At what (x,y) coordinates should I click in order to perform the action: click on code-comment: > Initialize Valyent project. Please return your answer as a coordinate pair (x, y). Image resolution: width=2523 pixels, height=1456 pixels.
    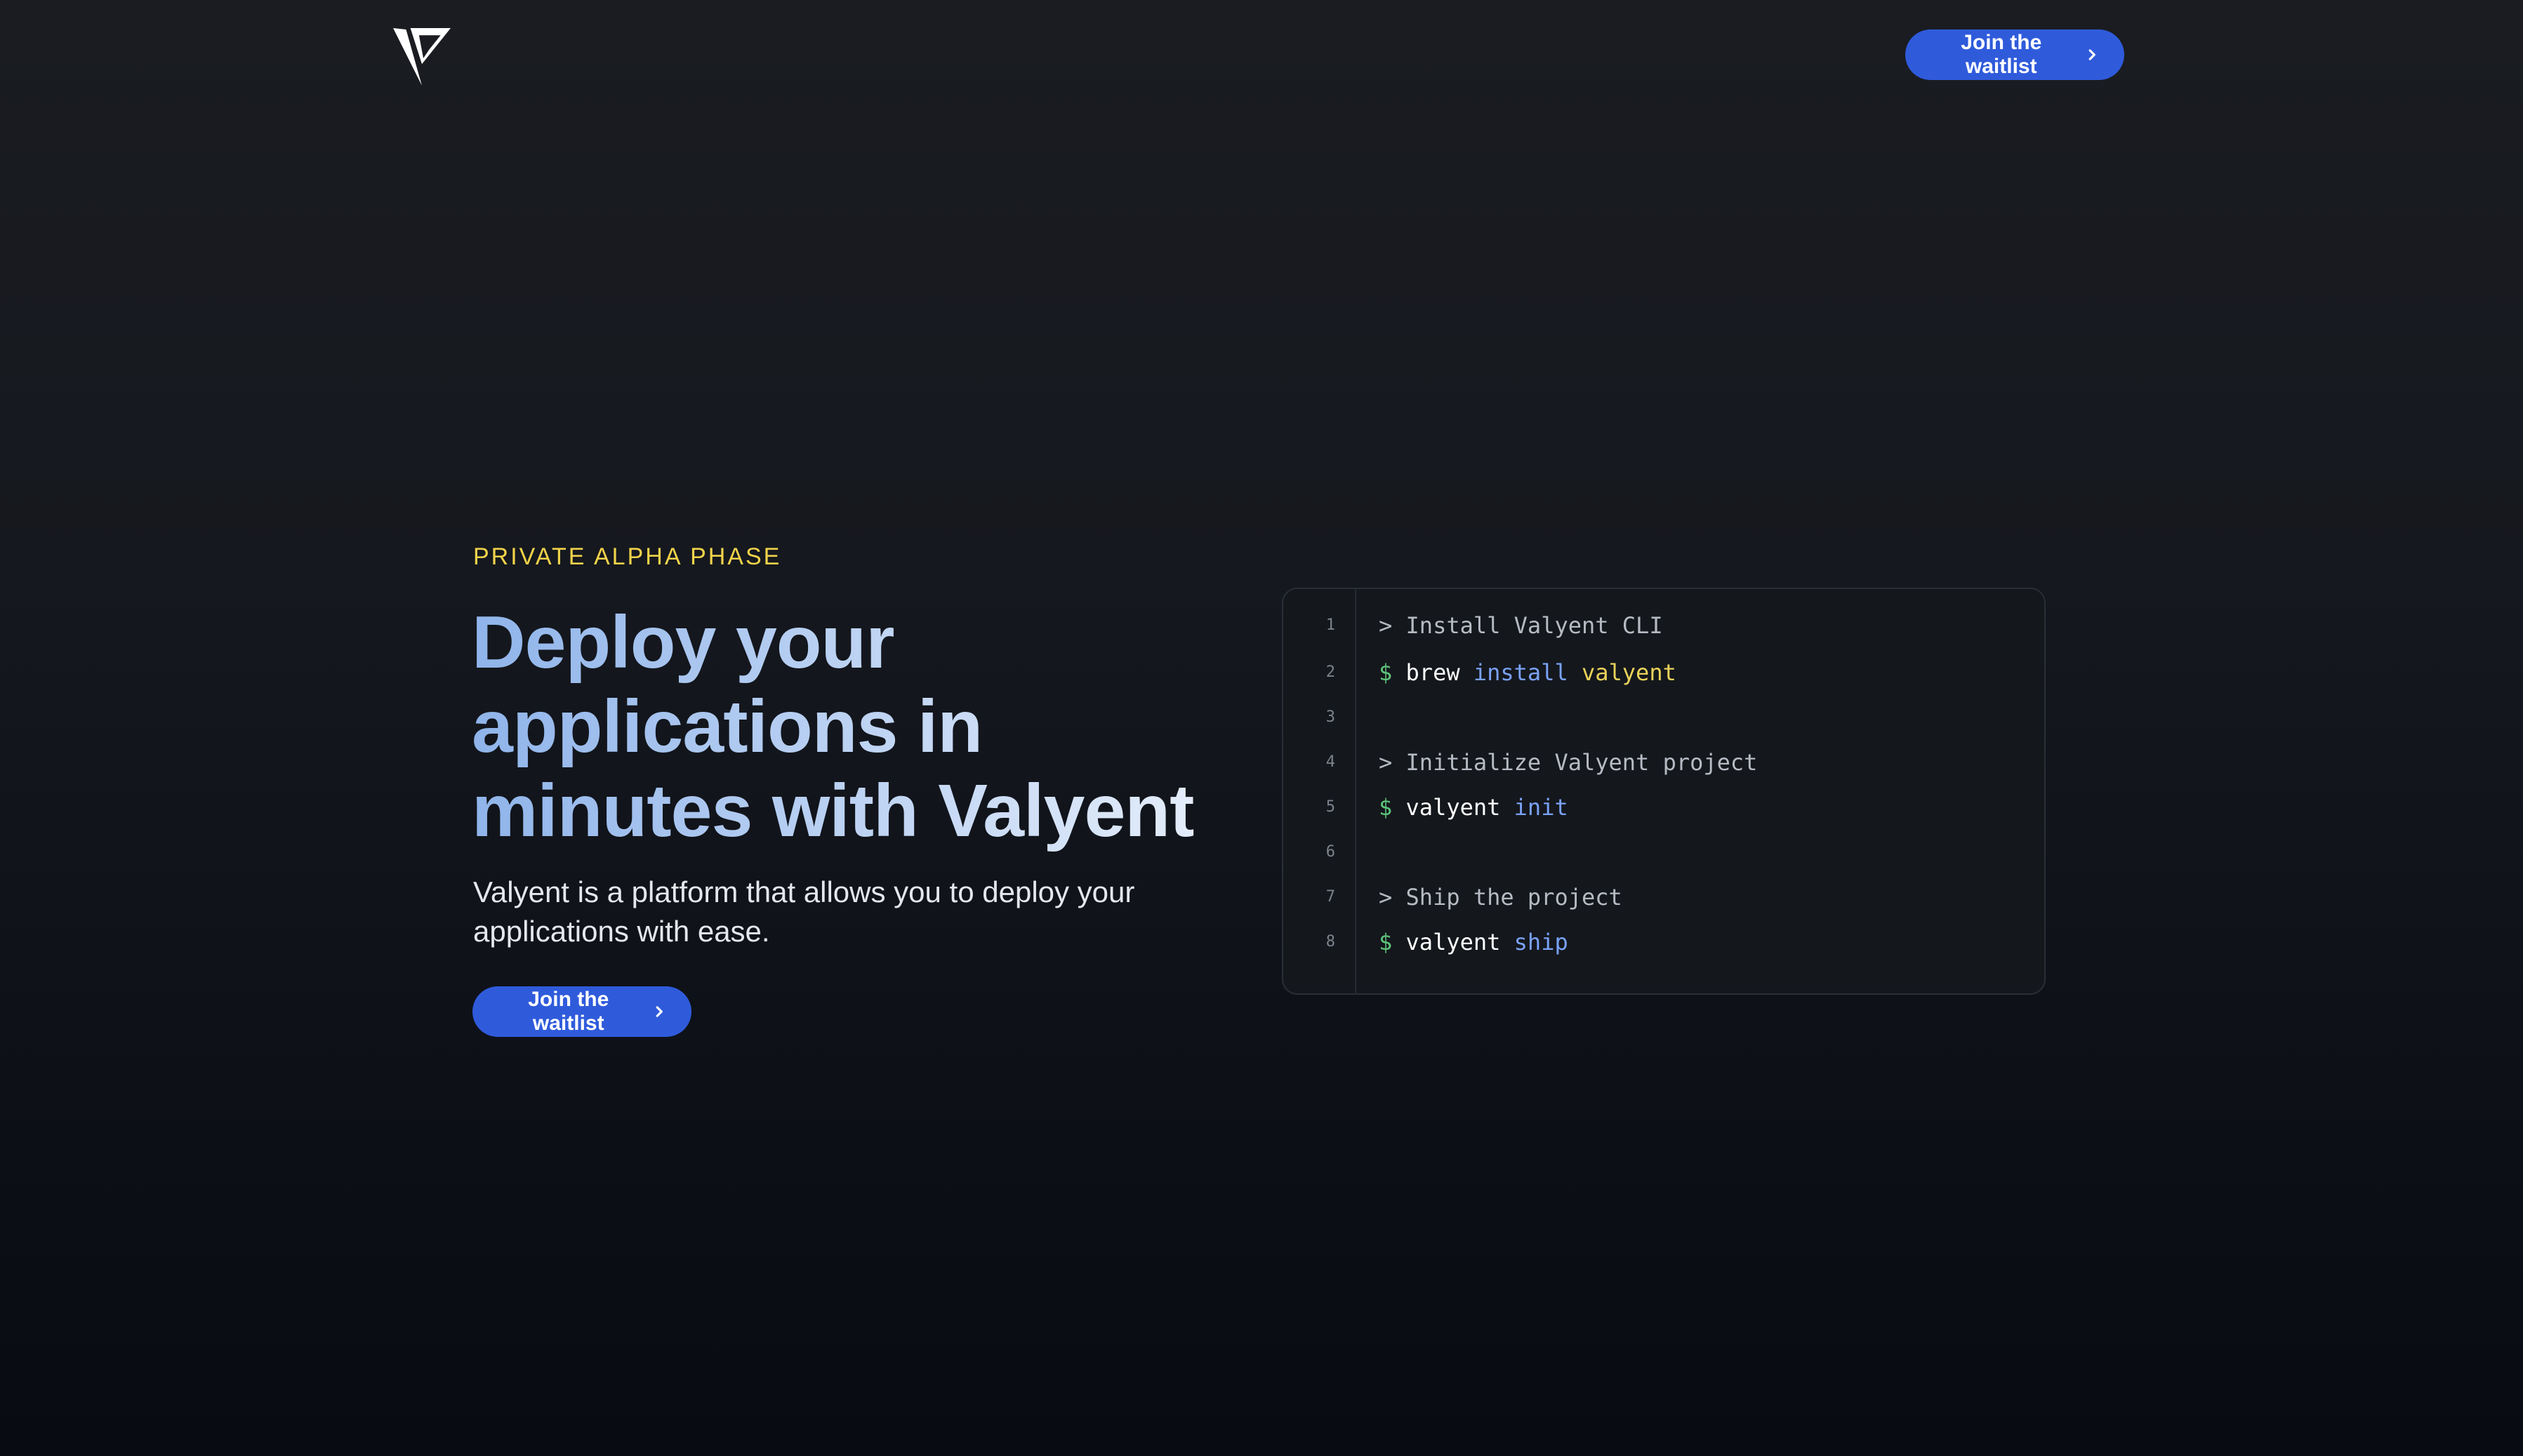
    Looking at the image, I should click on (1568, 762).